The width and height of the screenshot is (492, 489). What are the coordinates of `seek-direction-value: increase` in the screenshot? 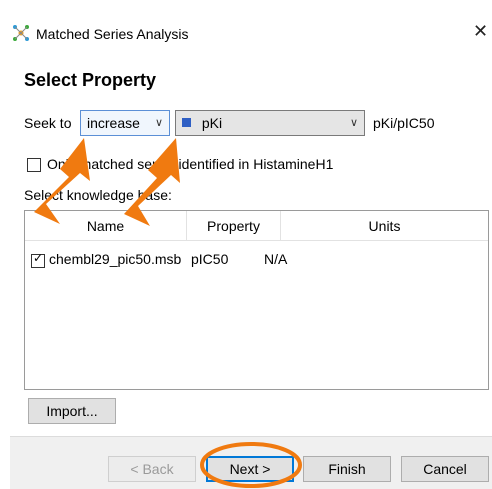 It's located at (113, 123).